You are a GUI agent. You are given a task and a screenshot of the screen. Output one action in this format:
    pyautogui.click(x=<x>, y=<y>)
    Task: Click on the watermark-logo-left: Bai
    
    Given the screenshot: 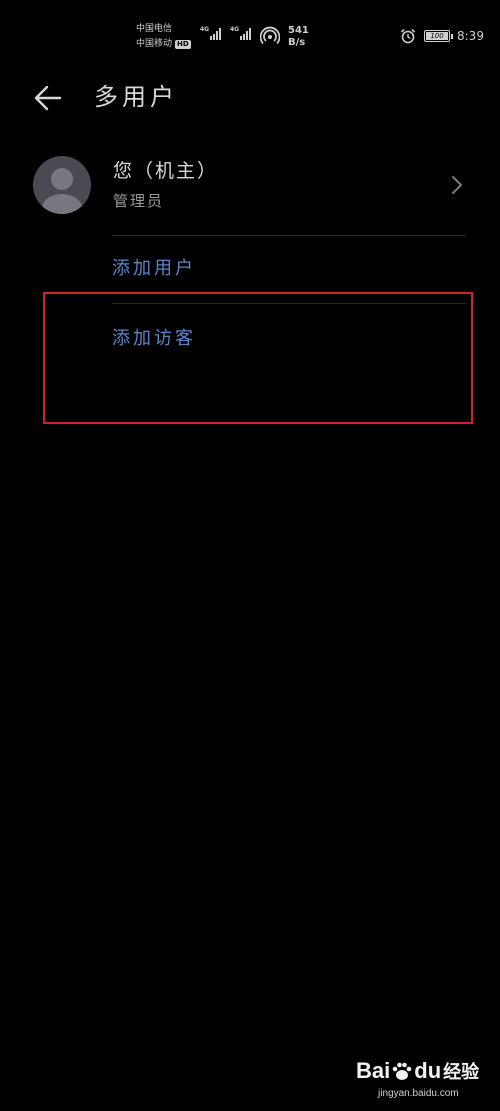 What is the action you would take?
    pyautogui.click(x=373, y=1070)
    